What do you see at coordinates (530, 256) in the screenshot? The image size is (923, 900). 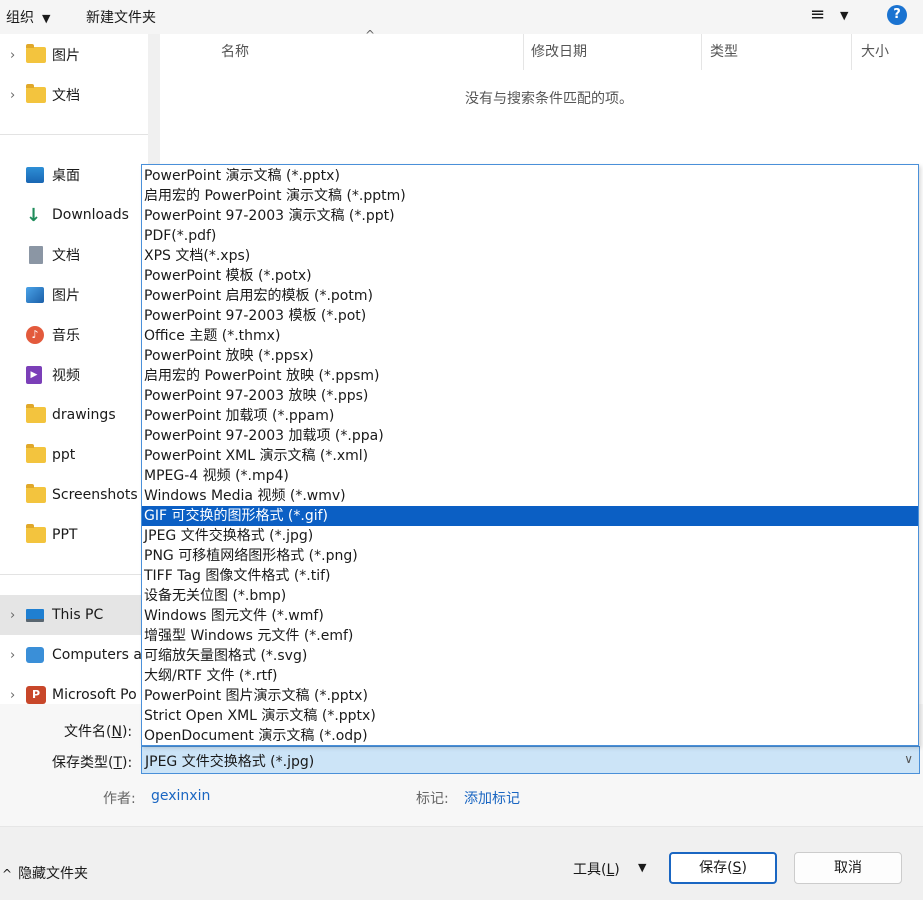 I see `filetype-option: XPS 文档(*.xps)` at bounding box center [530, 256].